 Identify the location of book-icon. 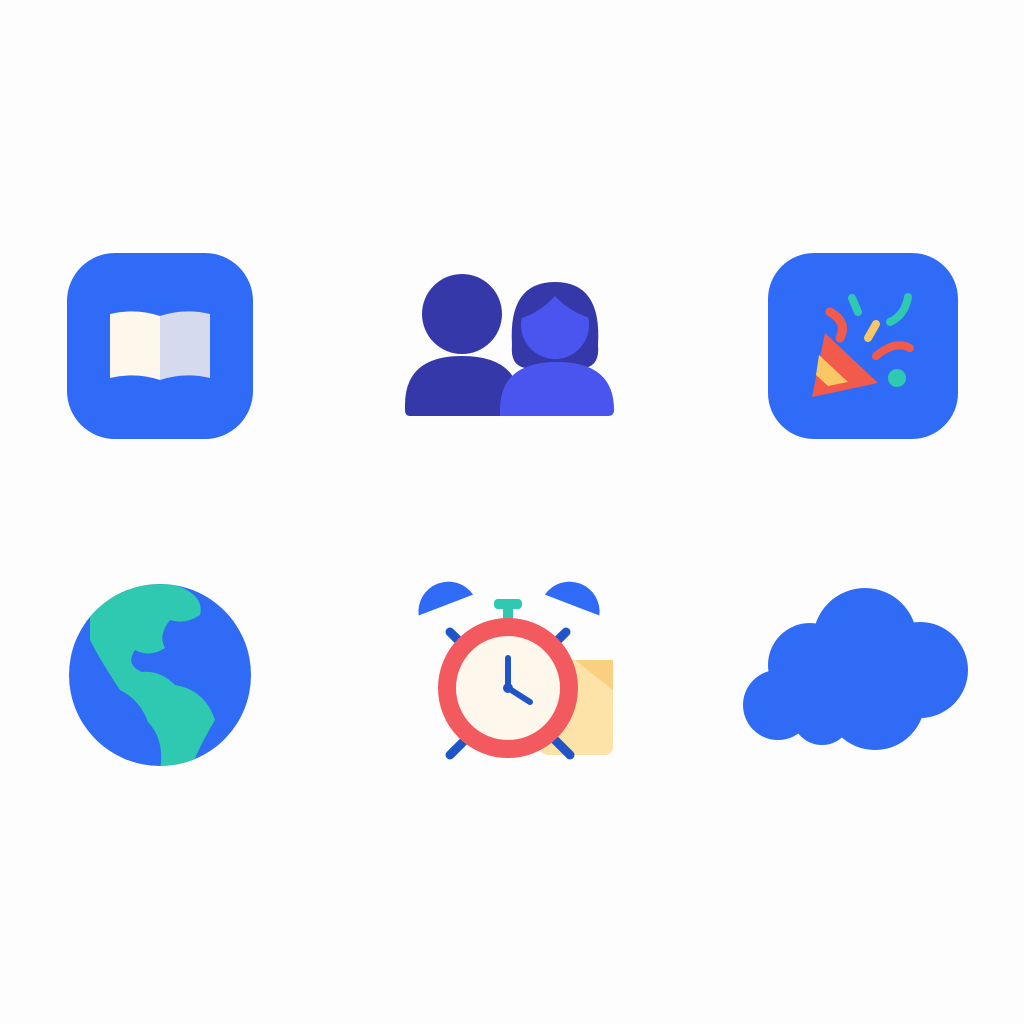
(160, 346).